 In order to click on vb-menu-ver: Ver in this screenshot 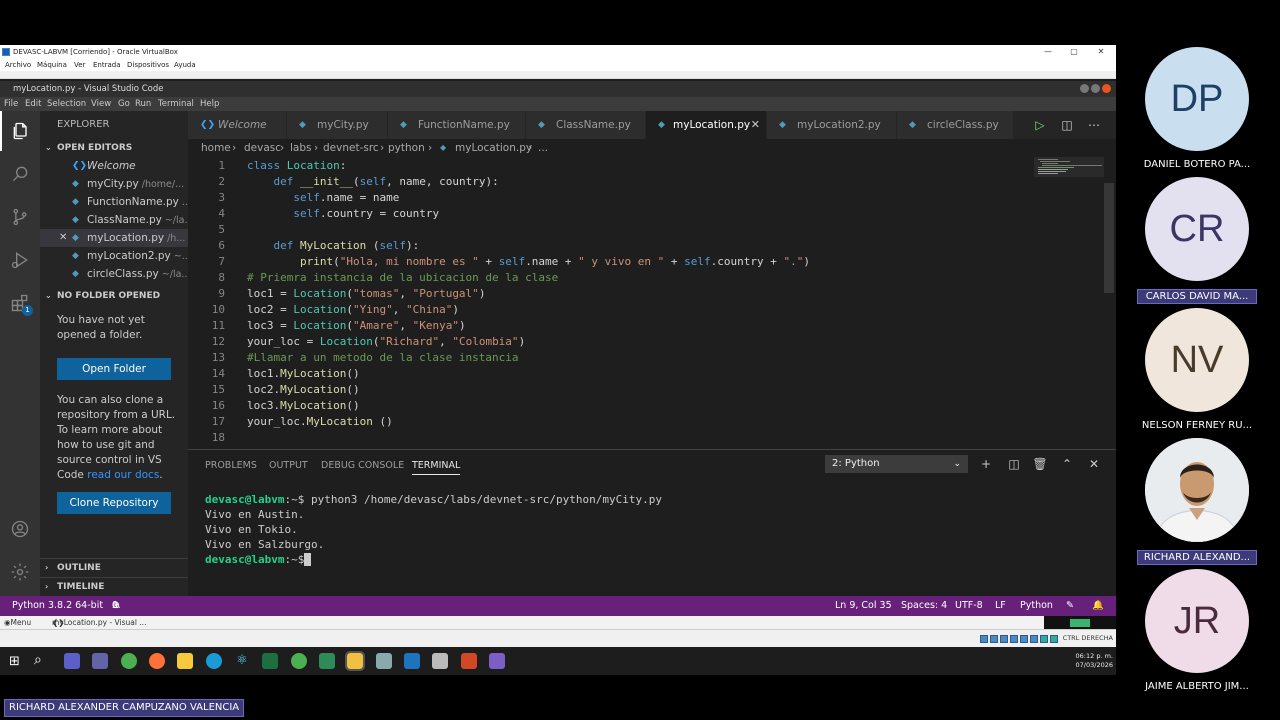, I will do `click(79, 65)`.